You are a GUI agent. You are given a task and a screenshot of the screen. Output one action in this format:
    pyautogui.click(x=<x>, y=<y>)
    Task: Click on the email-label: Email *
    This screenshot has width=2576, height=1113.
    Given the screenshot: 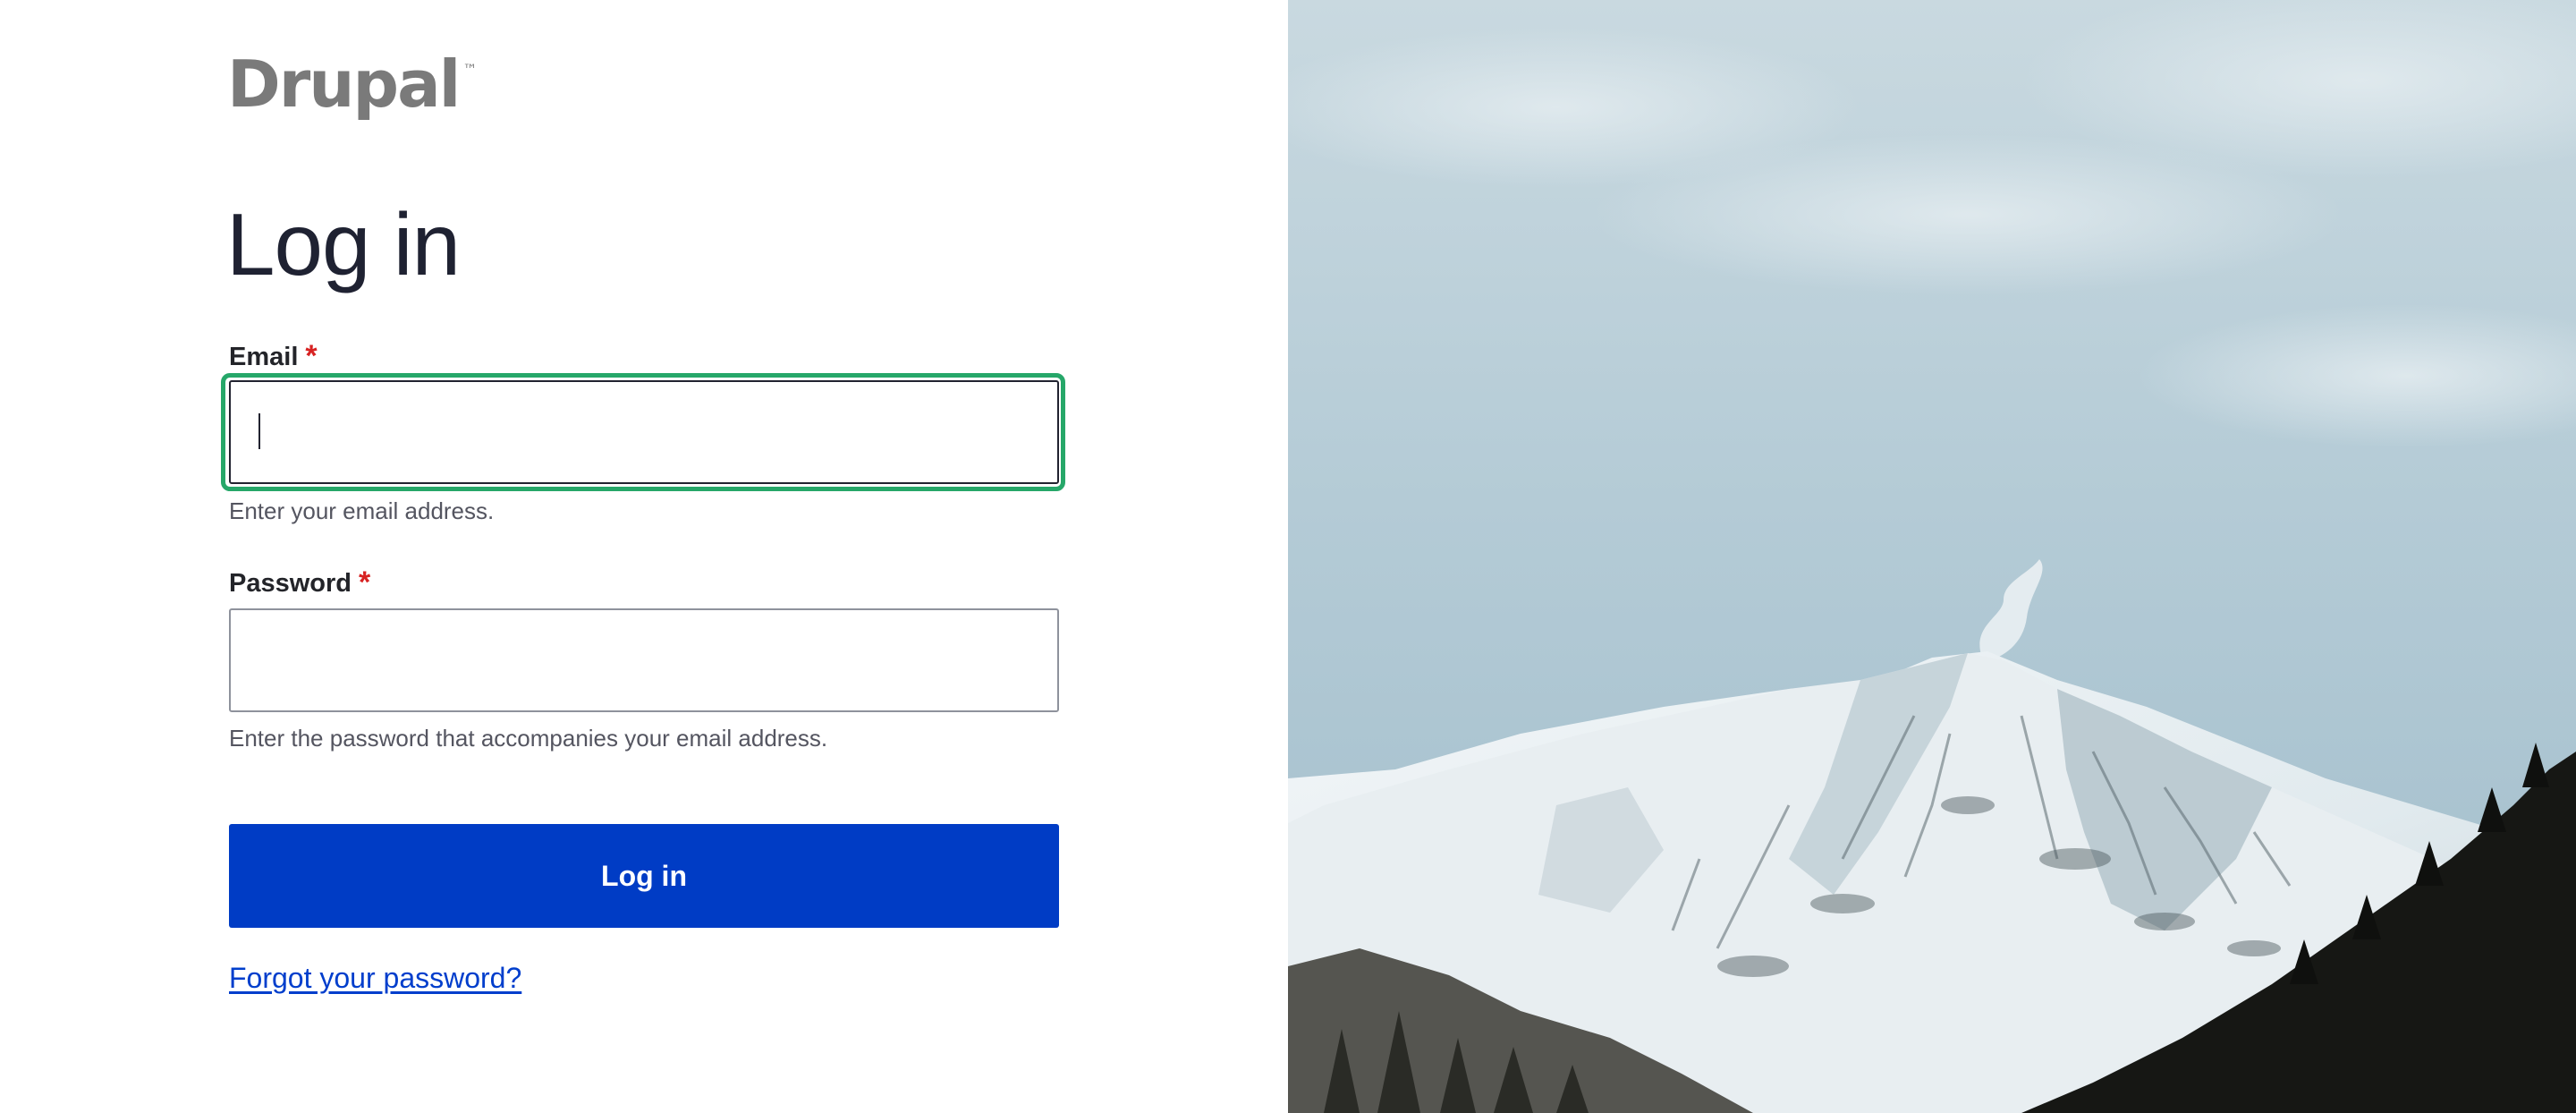 What is the action you would take?
    pyautogui.click(x=273, y=356)
    